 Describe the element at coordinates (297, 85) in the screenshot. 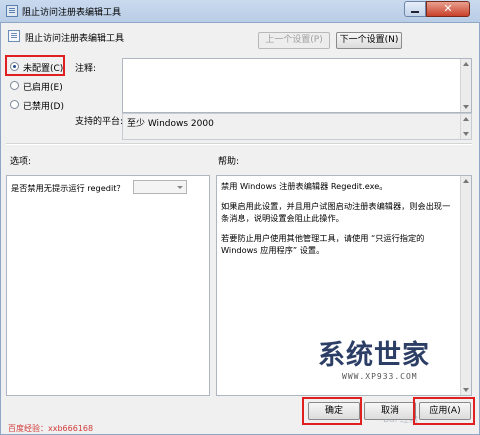

I see `comment-field` at that location.